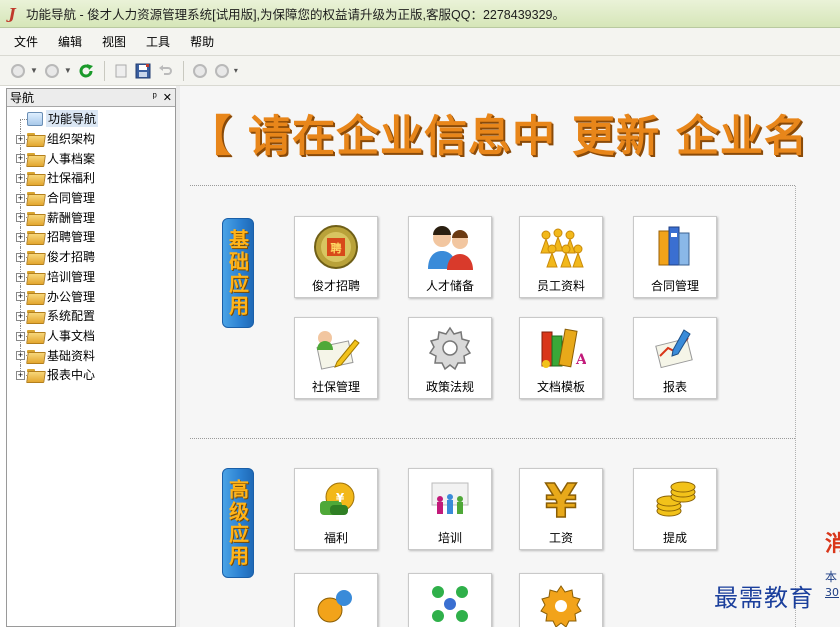 The height and width of the screenshot is (627, 840). I want to click on document-icon, so click(121, 71).